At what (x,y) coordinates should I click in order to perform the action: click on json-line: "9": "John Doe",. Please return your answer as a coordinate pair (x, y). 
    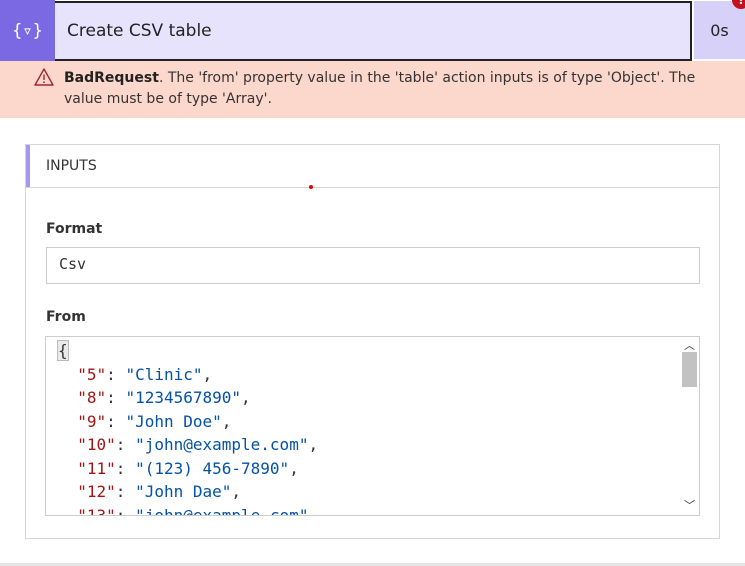
    Looking at the image, I should click on (154, 421).